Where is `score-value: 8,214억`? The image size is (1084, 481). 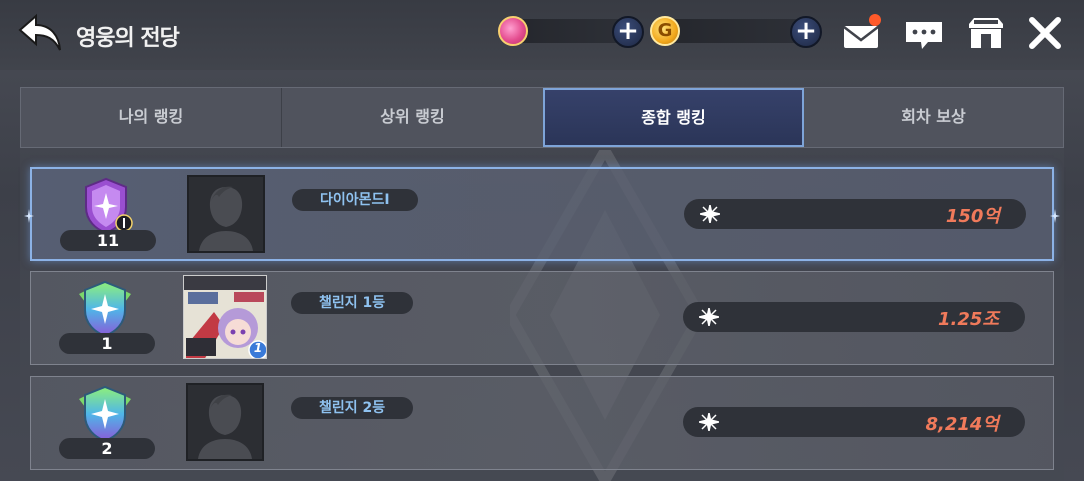 score-value: 8,214억 is located at coordinates (962, 424).